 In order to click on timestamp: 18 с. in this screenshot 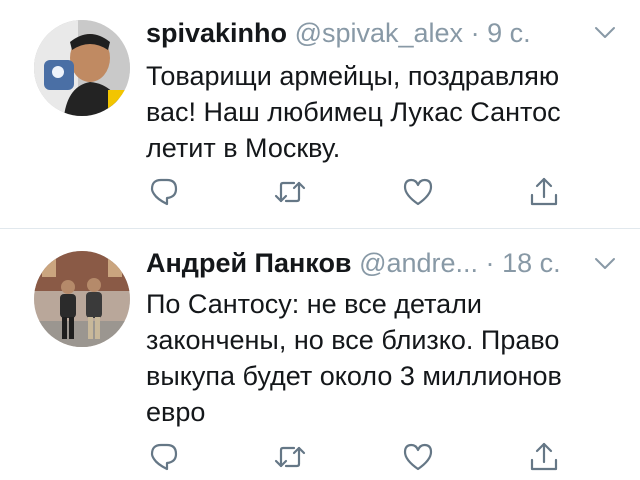, I will do `click(531, 263)`.